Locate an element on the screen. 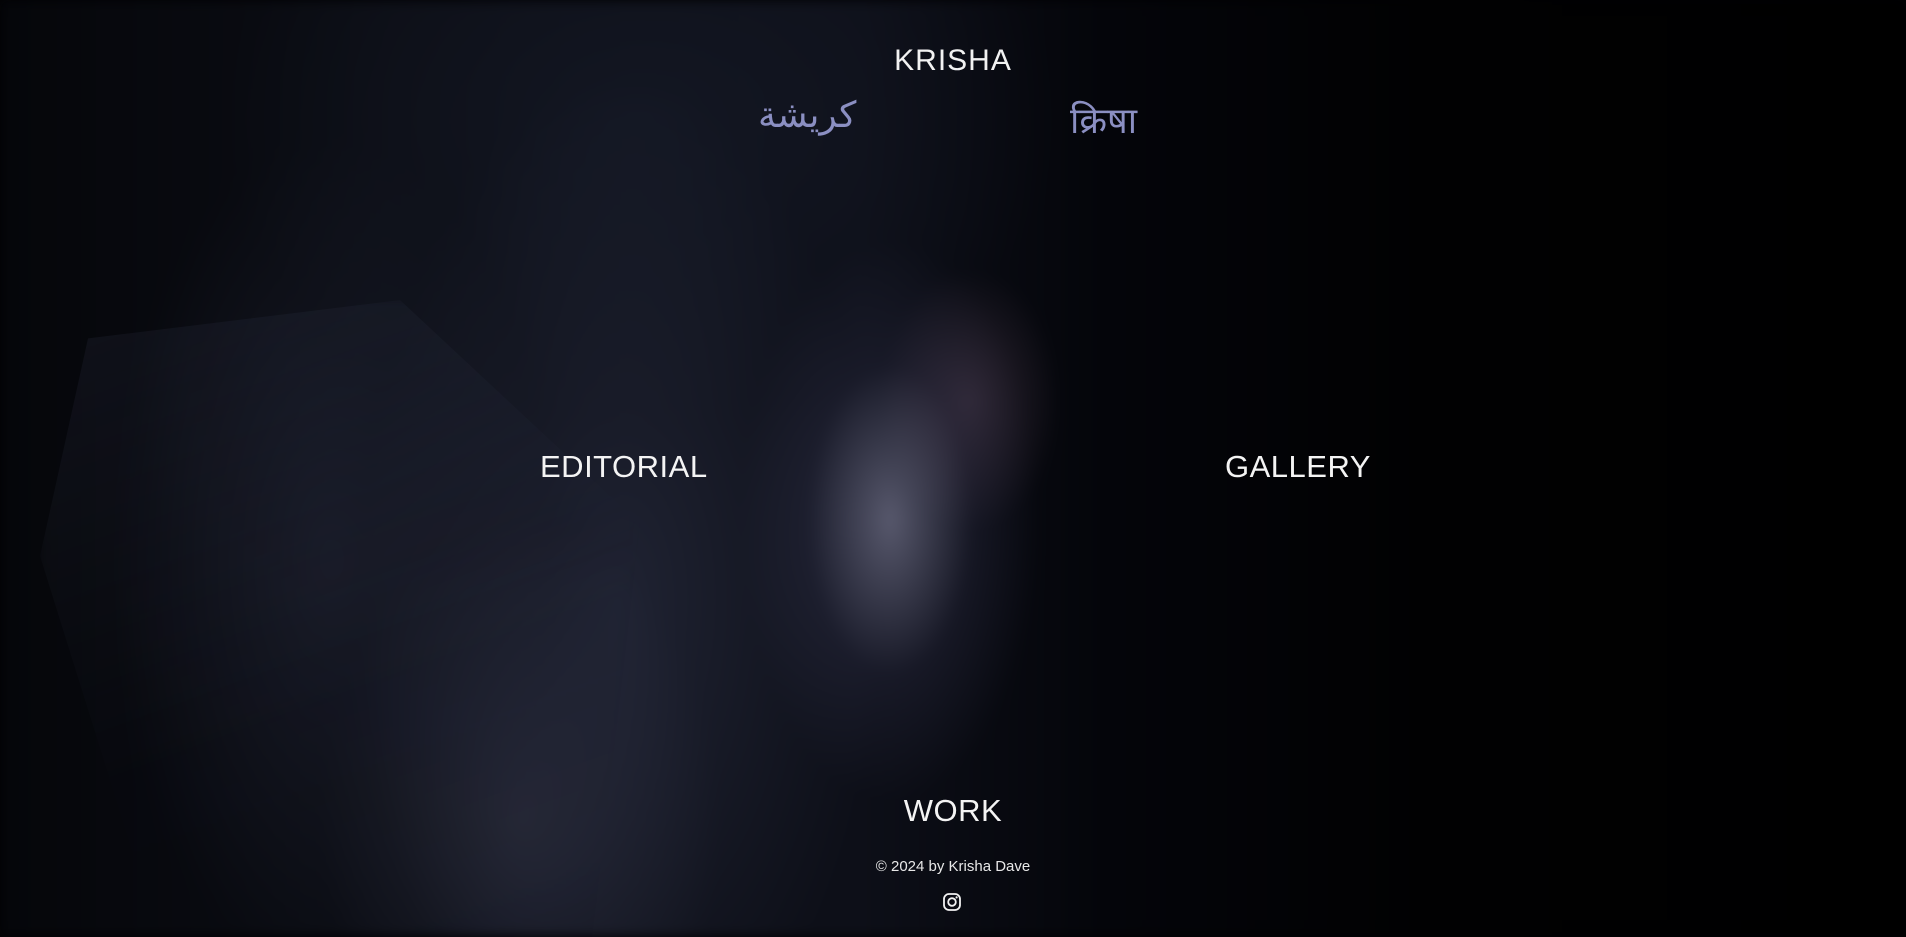 The image size is (1906, 937). site-name-arabic: كريشة is located at coordinates (807, 115).